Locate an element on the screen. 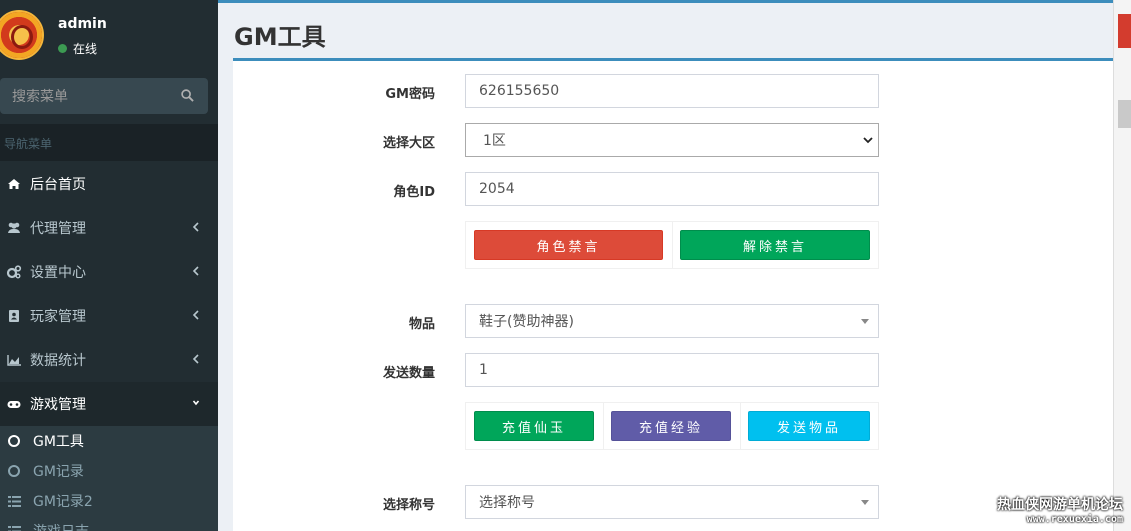 The width and height of the screenshot is (1131, 531). sidebar-item-players: 玩家管理 is located at coordinates (109, 316).